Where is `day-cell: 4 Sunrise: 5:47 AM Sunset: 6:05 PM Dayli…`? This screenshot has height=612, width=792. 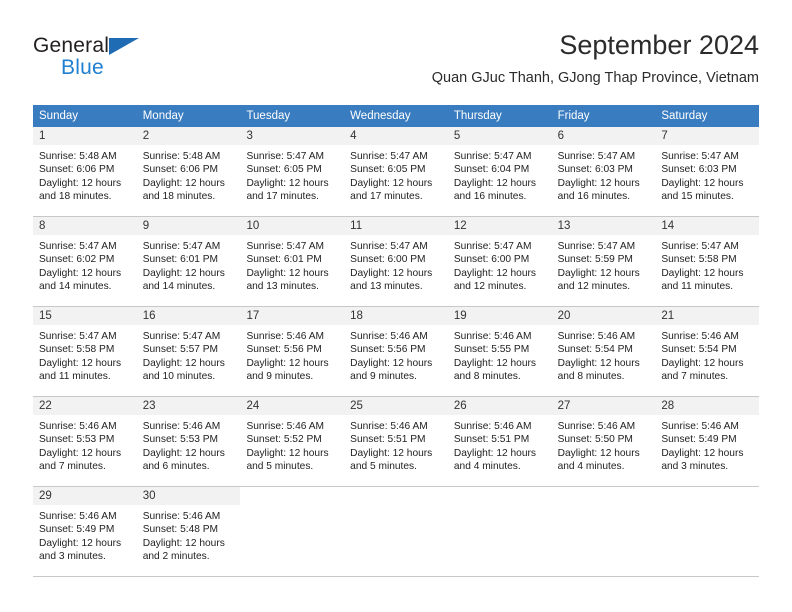 day-cell: 4 Sunrise: 5:47 AM Sunset: 6:05 PM Dayli… is located at coordinates (396, 171).